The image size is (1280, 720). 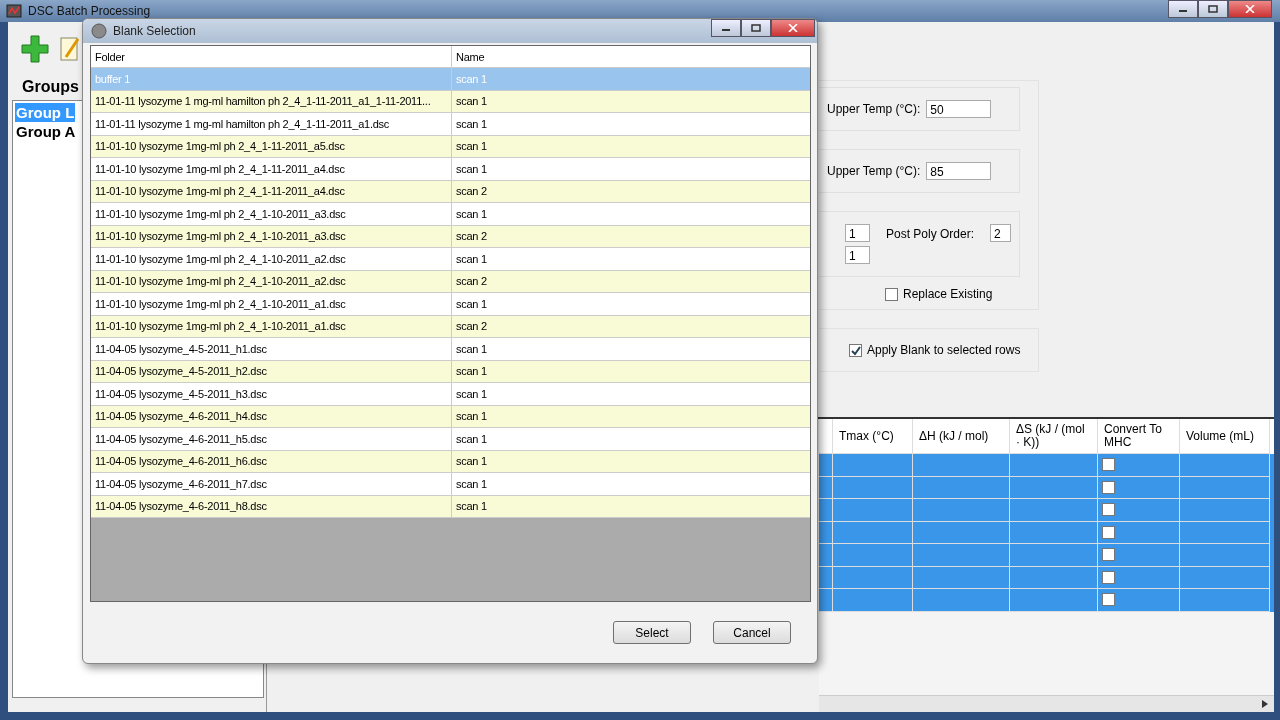 What do you see at coordinates (948, 294) in the screenshot?
I see `replace-existing-label: Replace Existing` at bounding box center [948, 294].